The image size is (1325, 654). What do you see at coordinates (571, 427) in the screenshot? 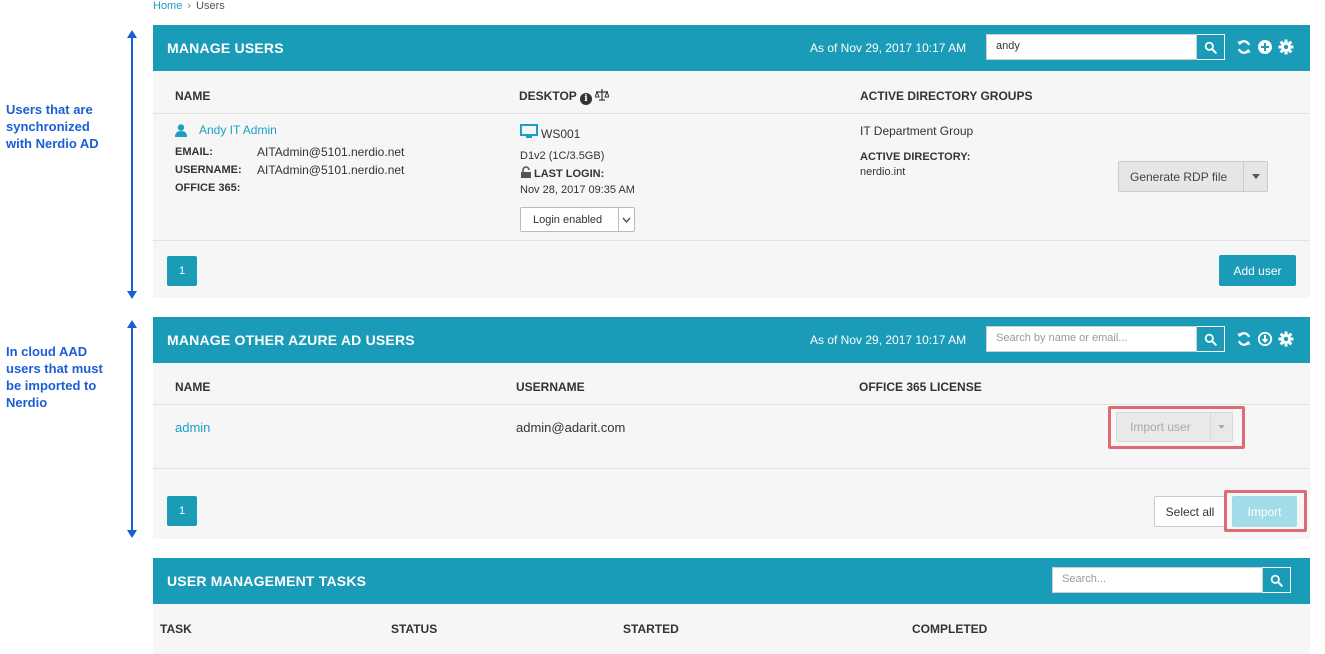
I see `user-username: admin@adarit.com` at bounding box center [571, 427].